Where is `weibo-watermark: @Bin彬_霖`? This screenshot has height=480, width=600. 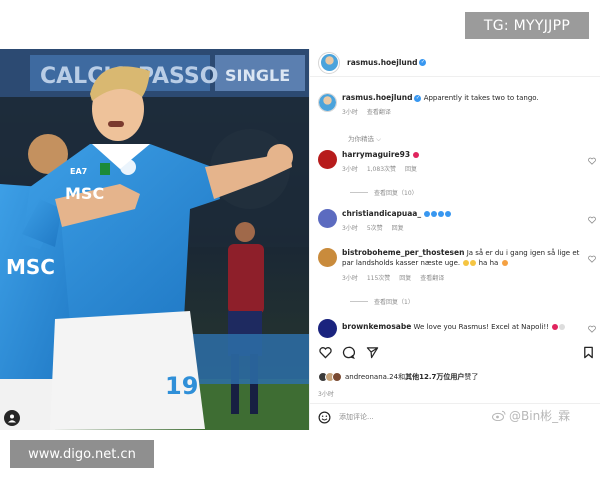
weibo-watermark: @Bin彬_霖 is located at coordinates (531, 415).